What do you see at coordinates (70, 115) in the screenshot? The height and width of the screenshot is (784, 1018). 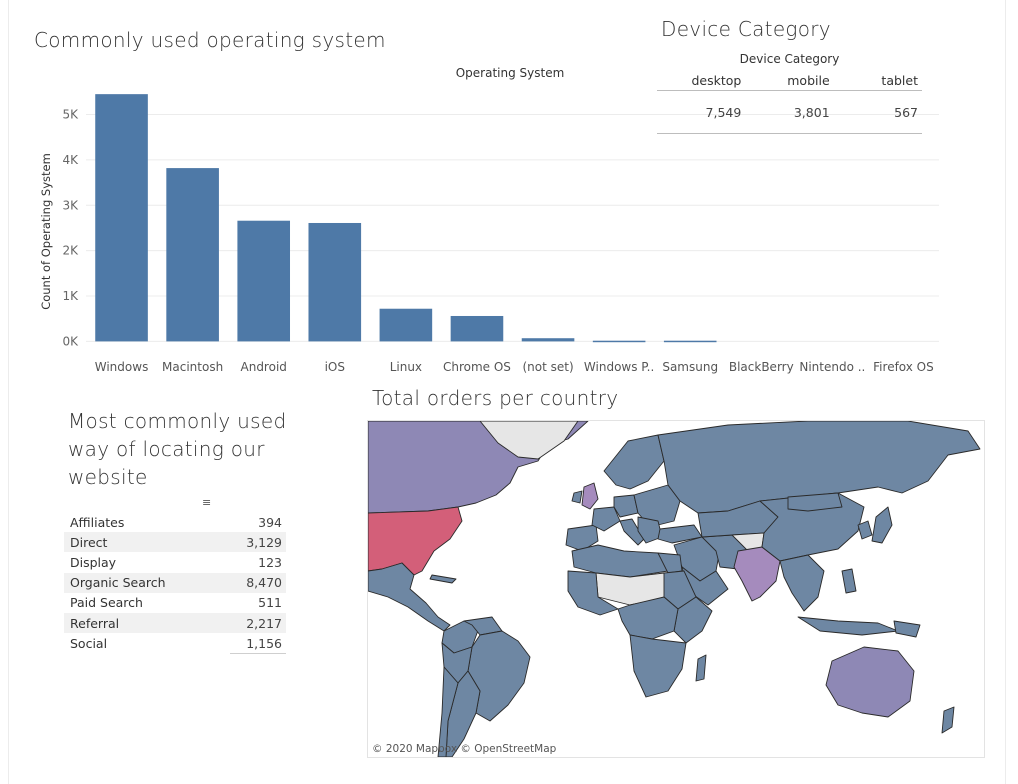 I see `y-tick-label: 5K` at bounding box center [70, 115].